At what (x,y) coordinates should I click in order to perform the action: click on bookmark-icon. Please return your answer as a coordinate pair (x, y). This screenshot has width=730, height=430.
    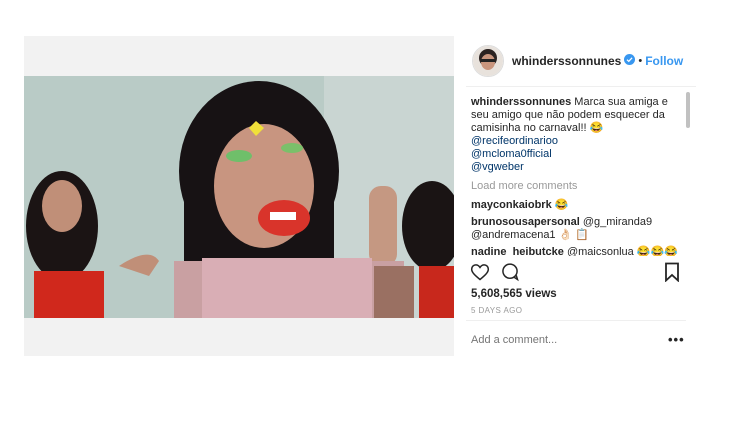
    Looking at the image, I should click on (672, 274).